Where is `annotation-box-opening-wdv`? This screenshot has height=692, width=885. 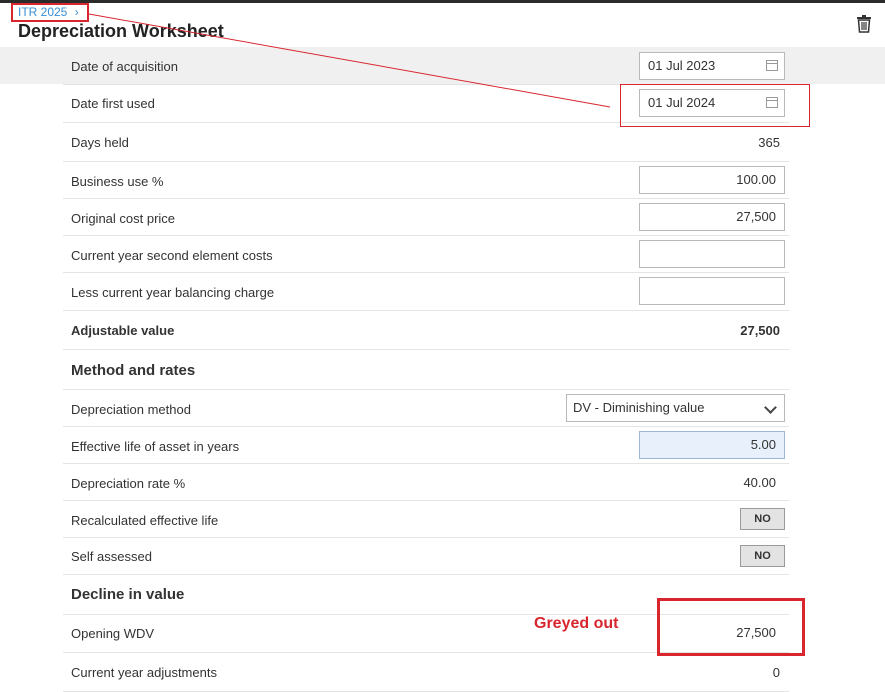 annotation-box-opening-wdv is located at coordinates (731, 627).